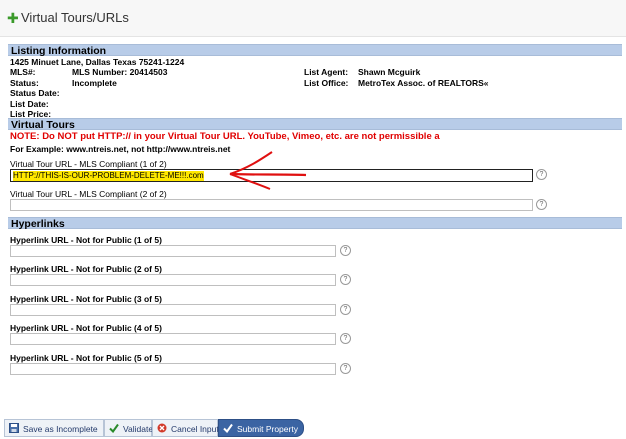  I want to click on hyperlink-2-input, so click(173, 282).